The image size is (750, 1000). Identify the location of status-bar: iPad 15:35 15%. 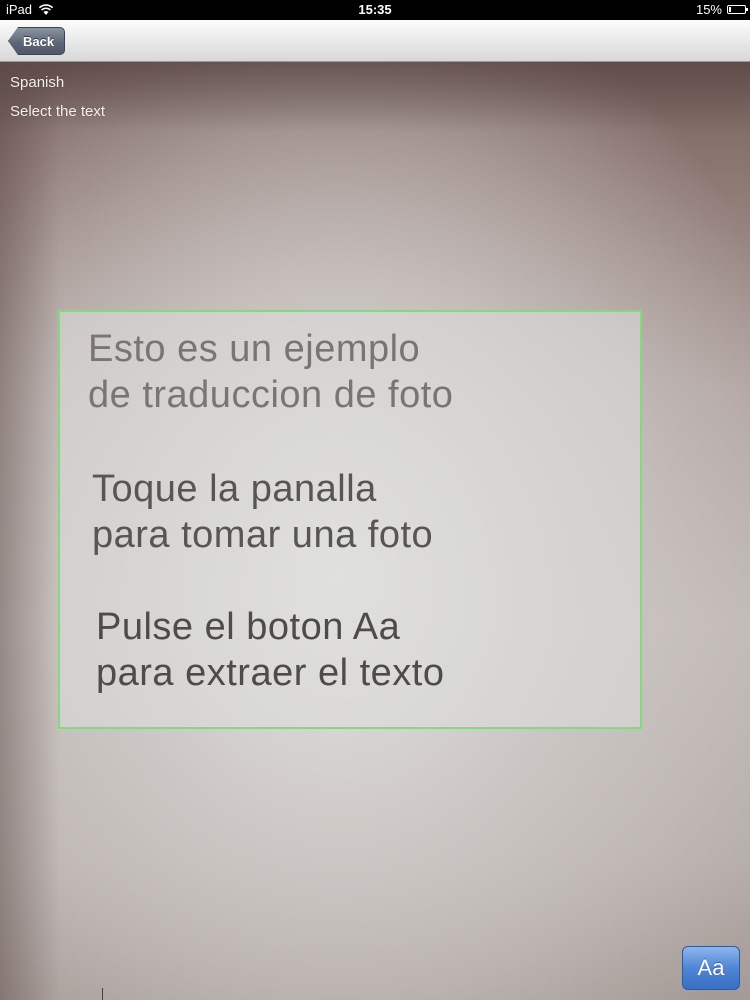
(375, 10).